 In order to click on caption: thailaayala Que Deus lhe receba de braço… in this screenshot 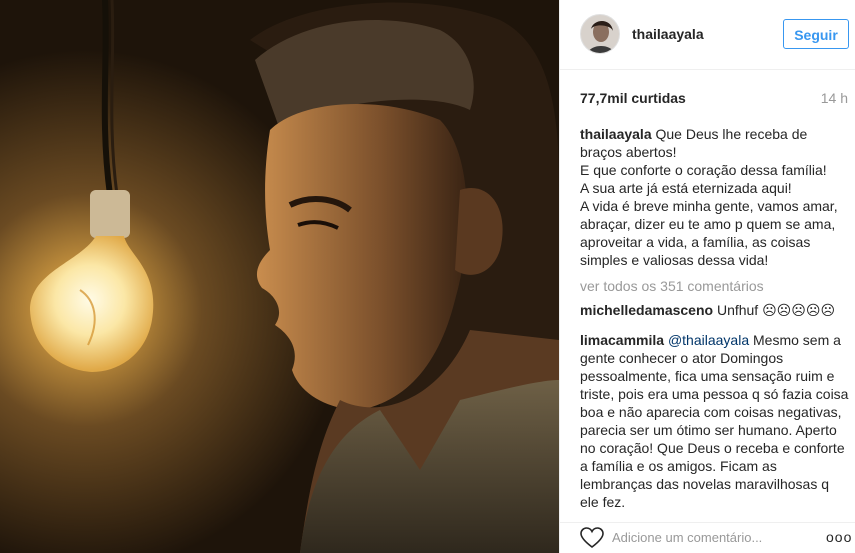, I will do `click(715, 197)`.